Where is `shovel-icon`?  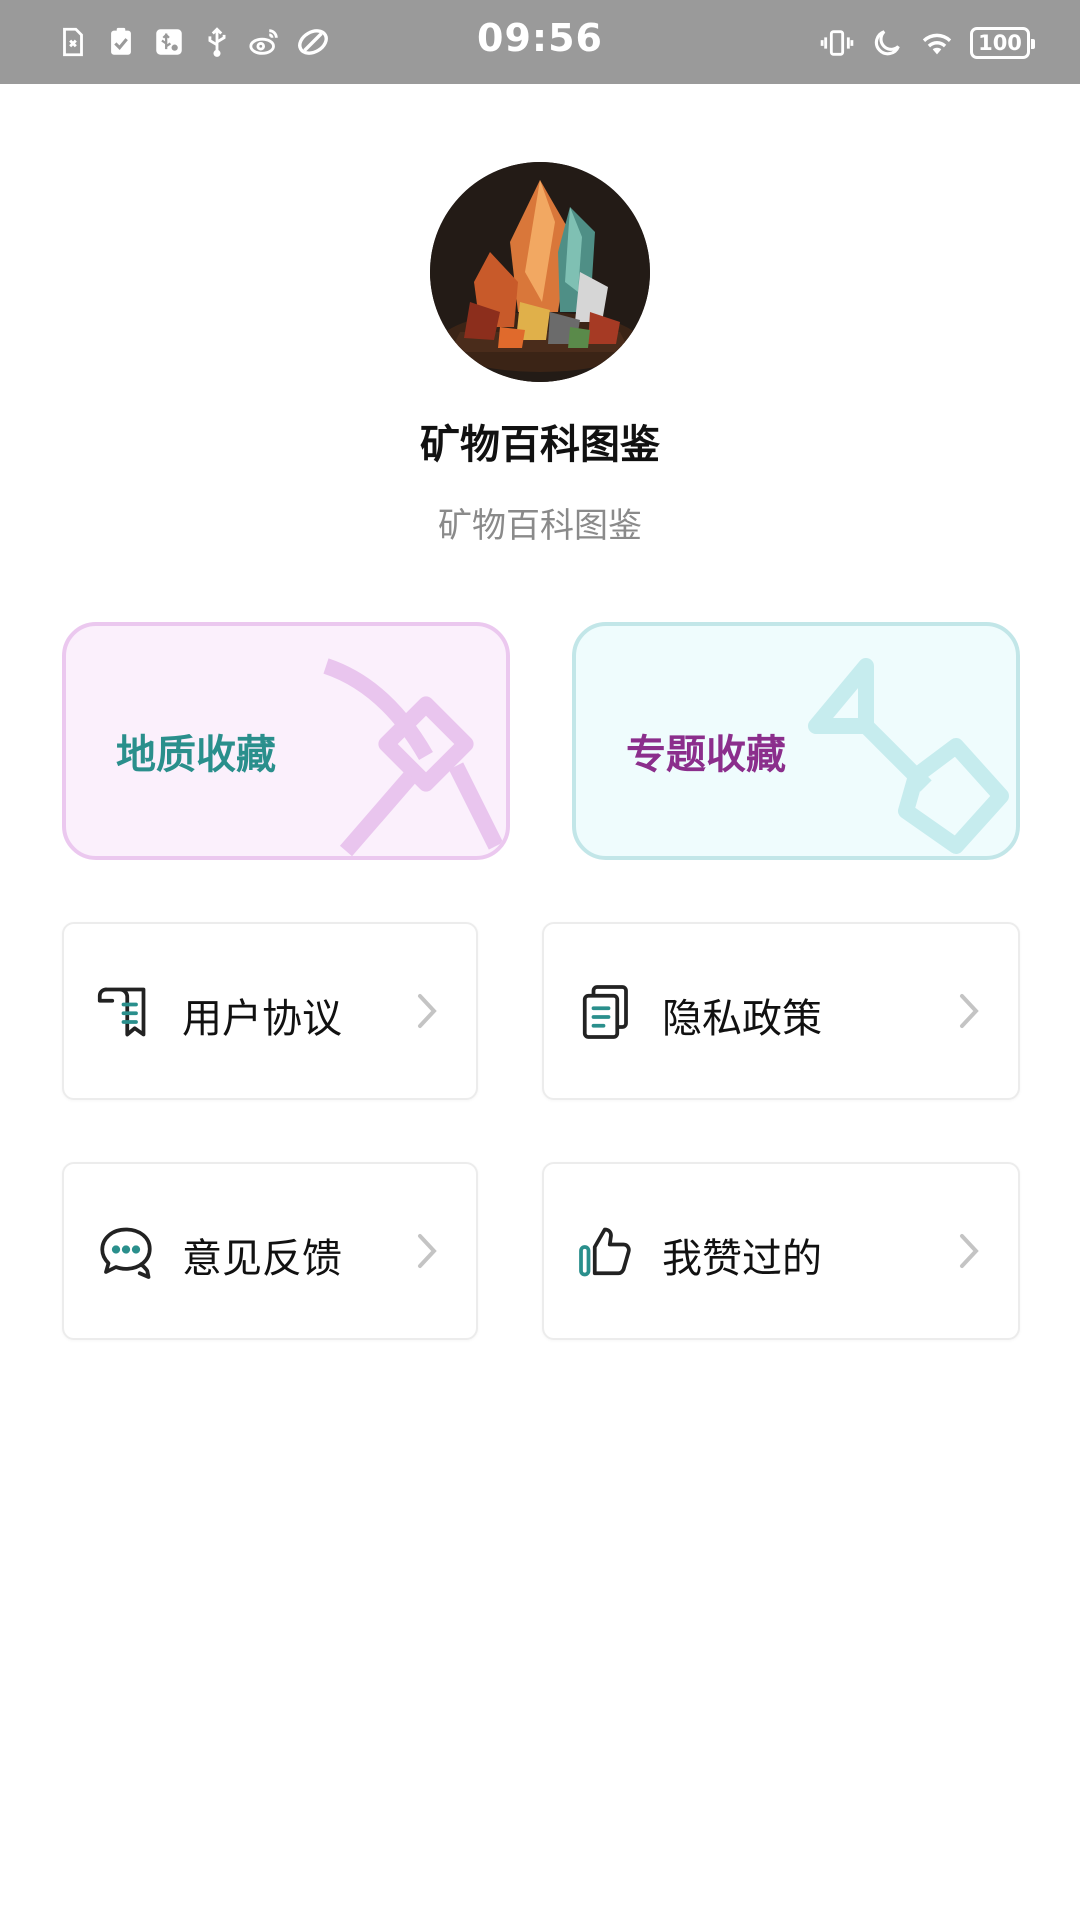
shovel-icon is located at coordinates (908, 756).